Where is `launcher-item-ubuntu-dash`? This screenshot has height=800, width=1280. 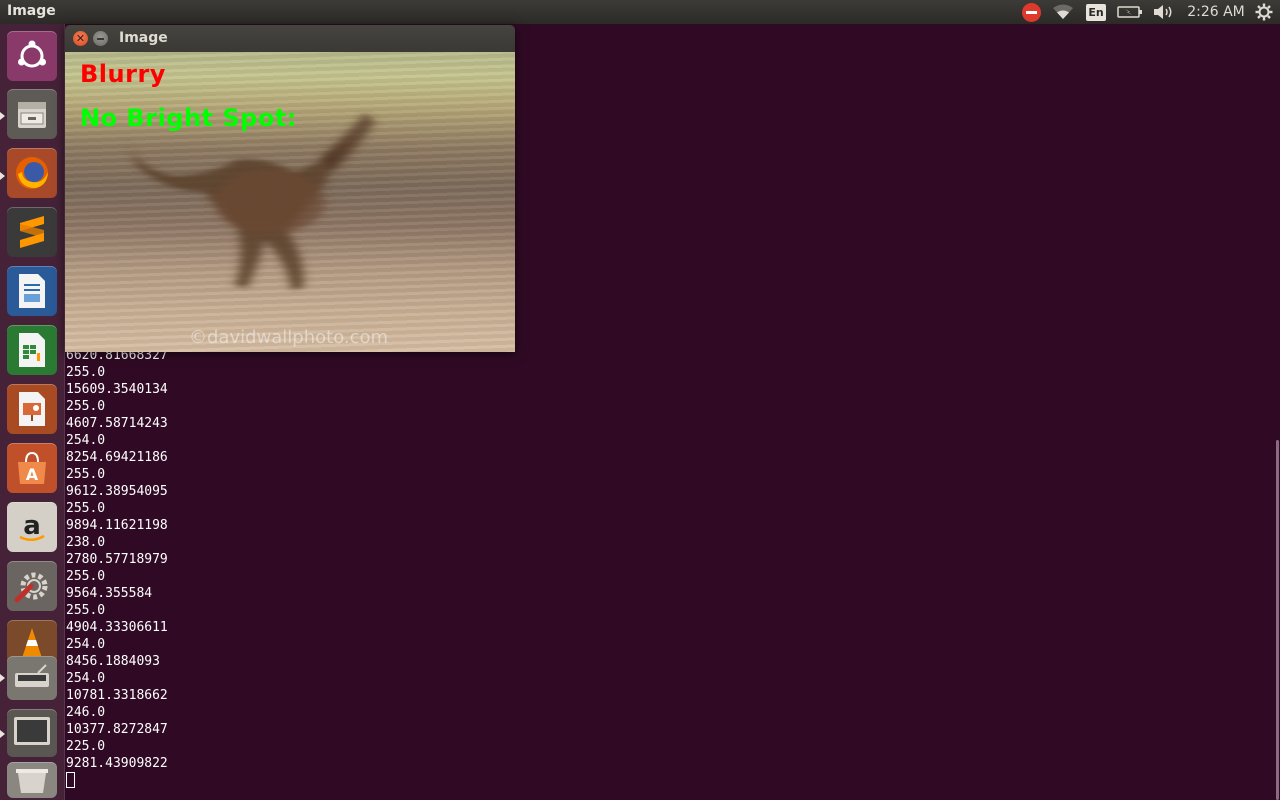 launcher-item-ubuntu-dash is located at coordinates (32, 56).